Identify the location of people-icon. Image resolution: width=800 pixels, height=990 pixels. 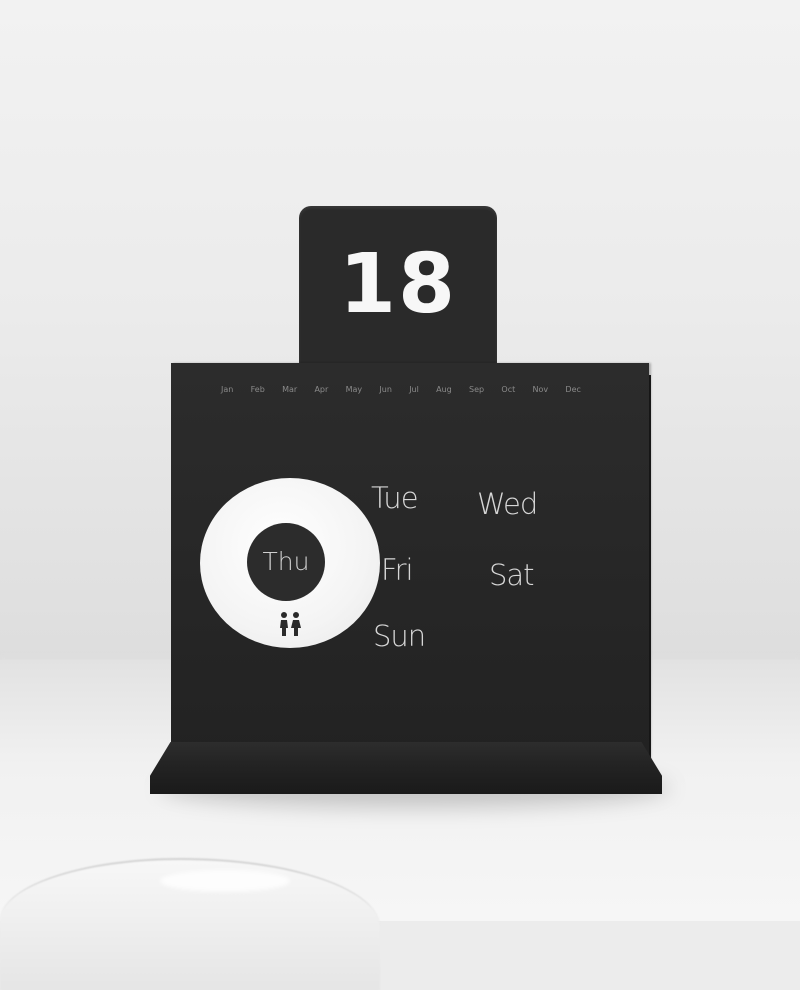
(290, 624).